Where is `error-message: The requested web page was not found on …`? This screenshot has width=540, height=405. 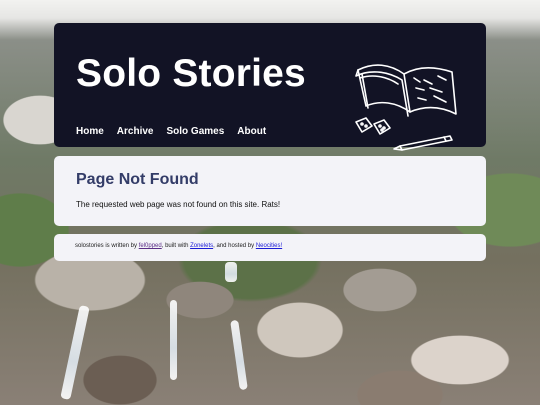
error-message: The requested web page was not found on … is located at coordinates (178, 204).